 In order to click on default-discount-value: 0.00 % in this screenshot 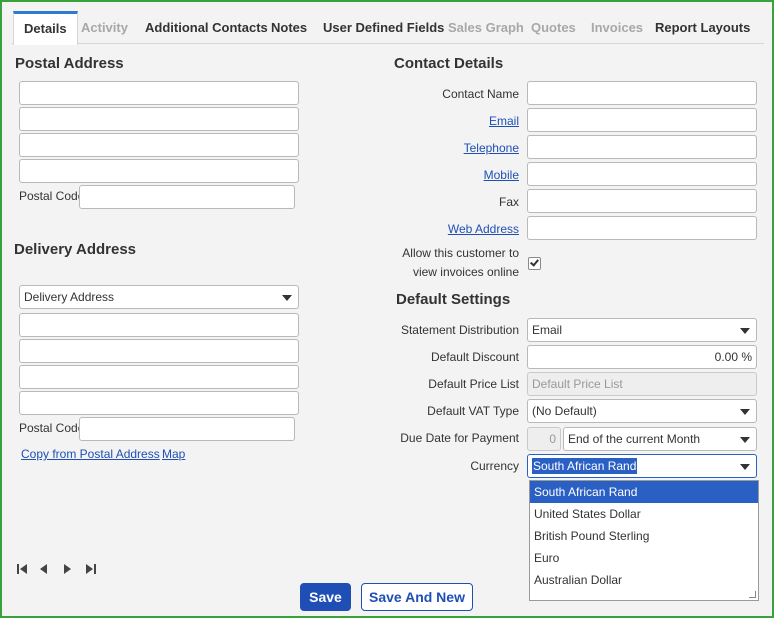, I will do `click(733, 357)`.